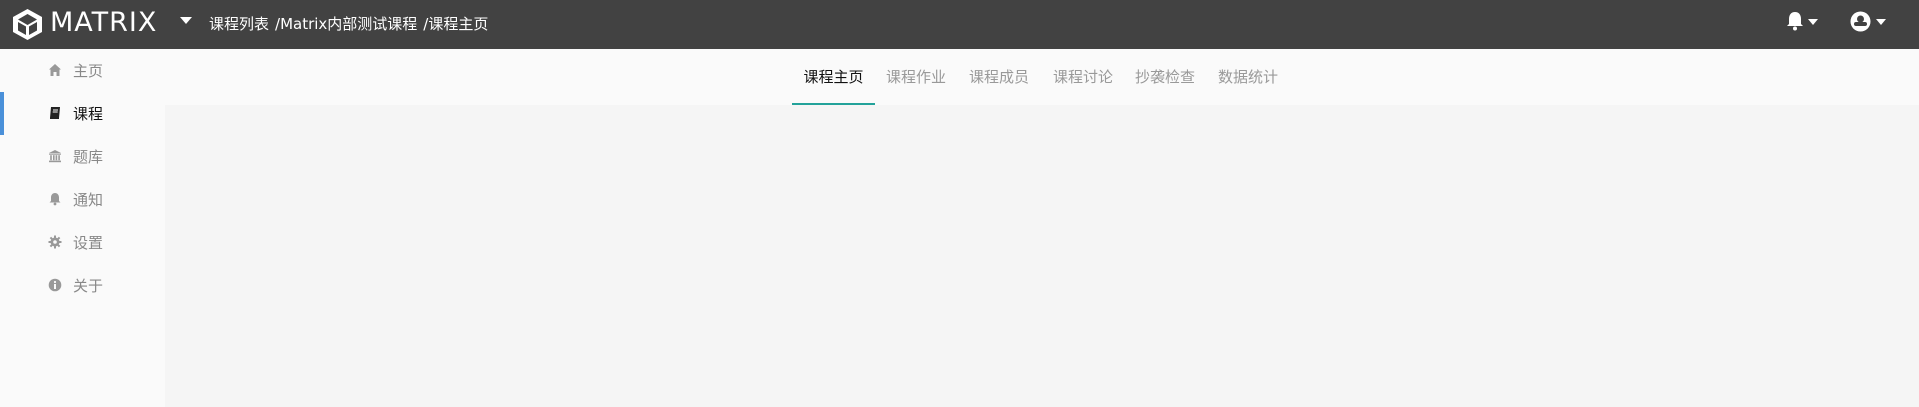  Describe the element at coordinates (88, 71) in the screenshot. I see `sidebar-item-label: 主页` at that location.